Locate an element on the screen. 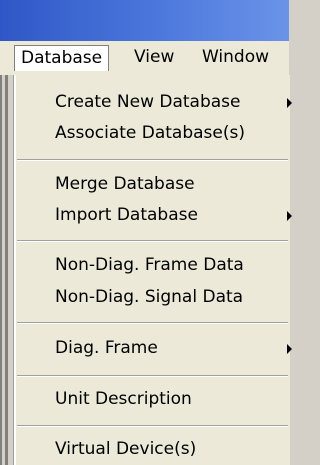  menu-item-merge-database: Merge Database is located at coordinates (152, 184).